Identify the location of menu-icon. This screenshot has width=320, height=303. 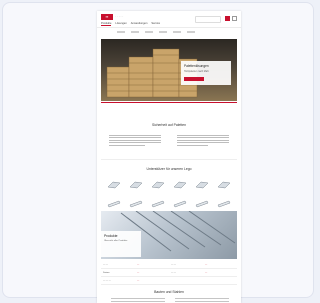
(234, 18).